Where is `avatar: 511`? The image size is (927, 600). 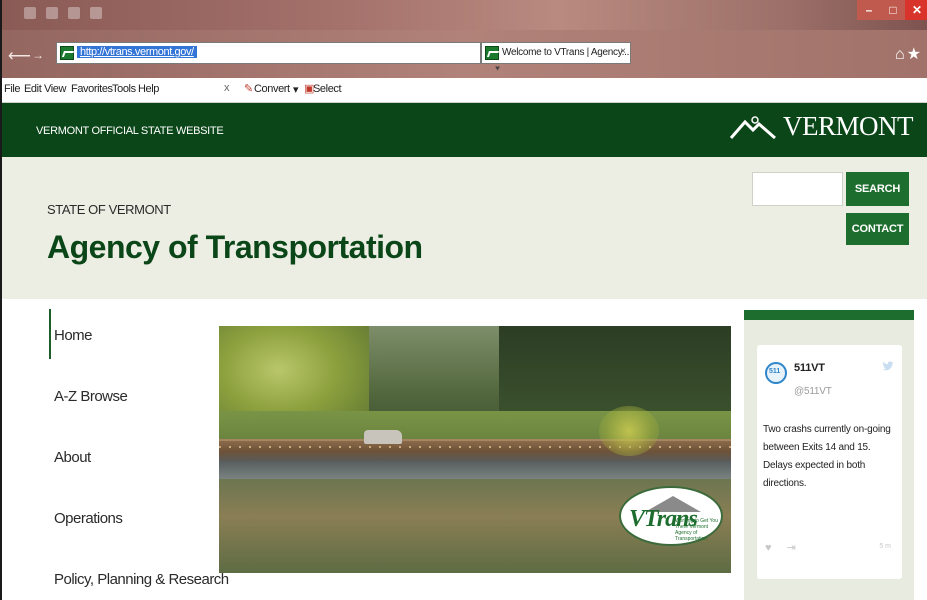
avatar: 511 is located at coordinates (776, 373).